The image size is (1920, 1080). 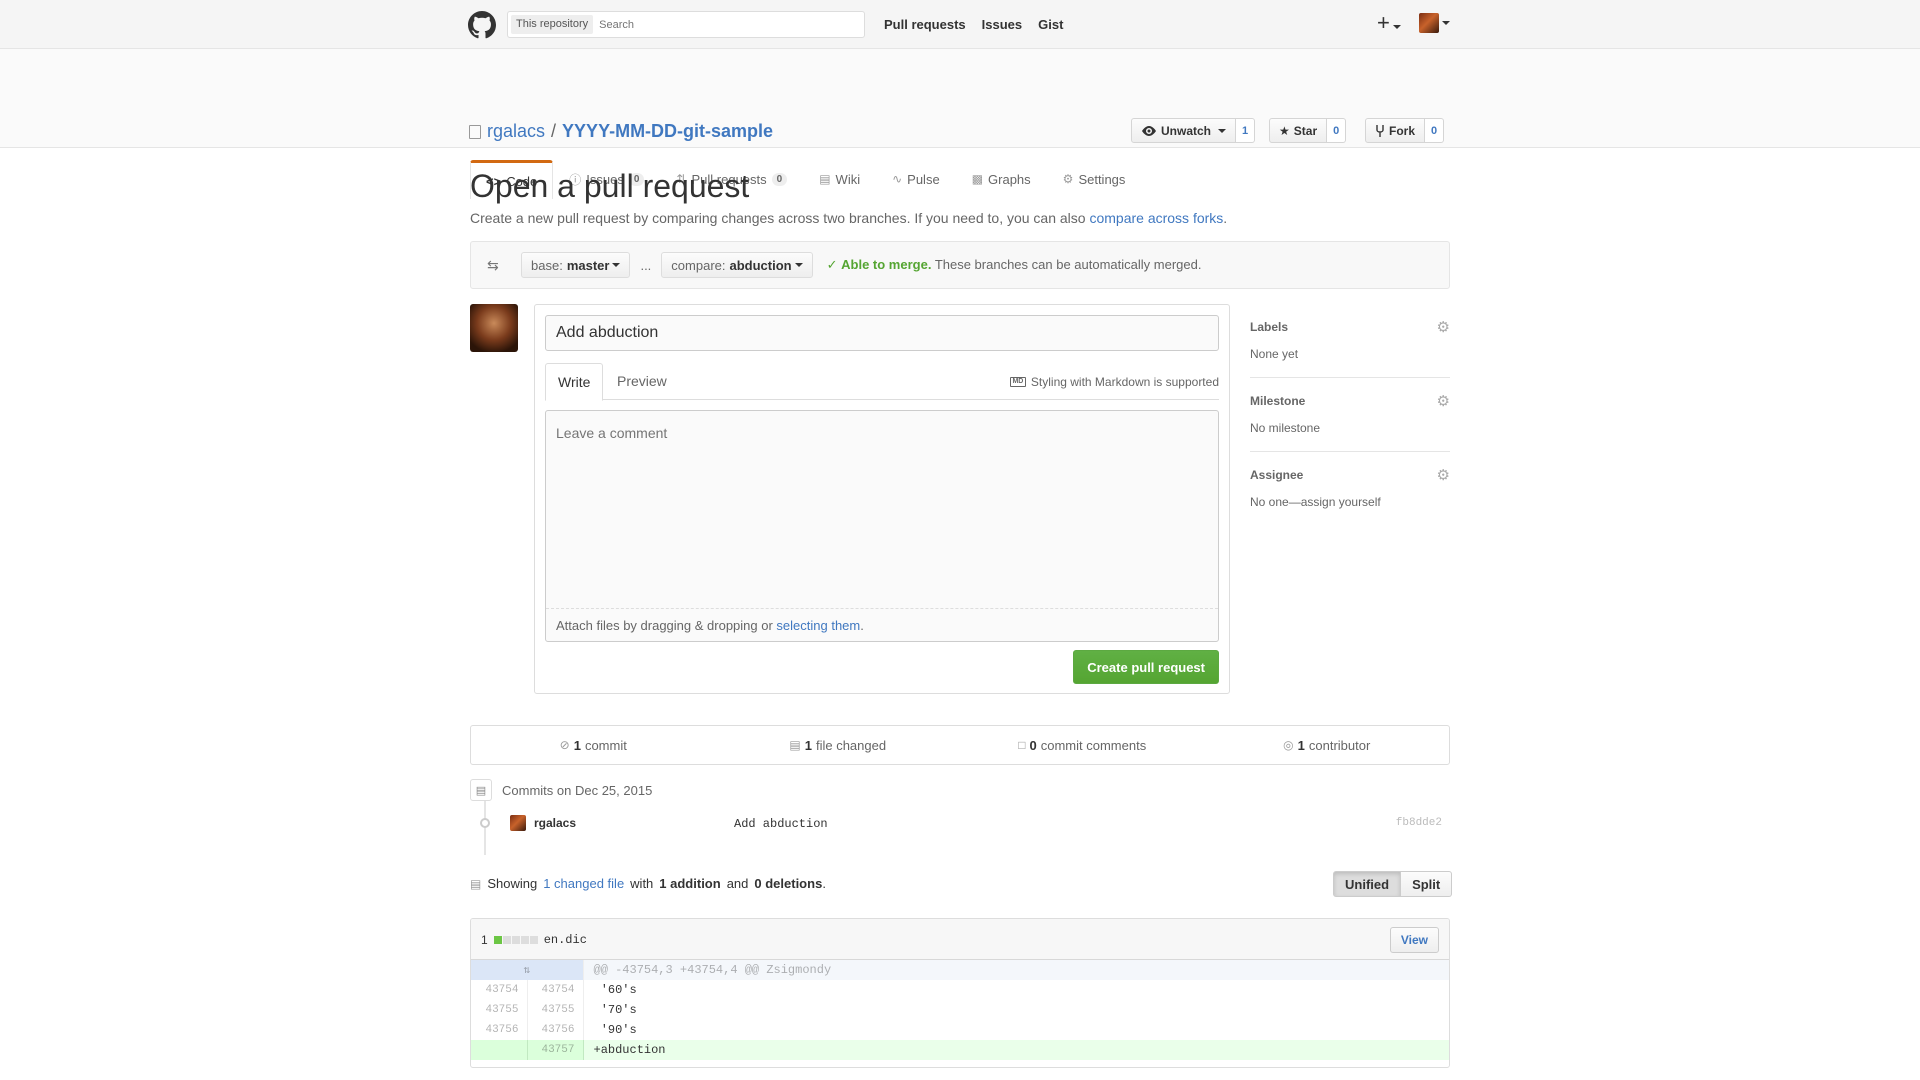 I want to click on fork-group: Fork 0, so click(x=1405, y=130).